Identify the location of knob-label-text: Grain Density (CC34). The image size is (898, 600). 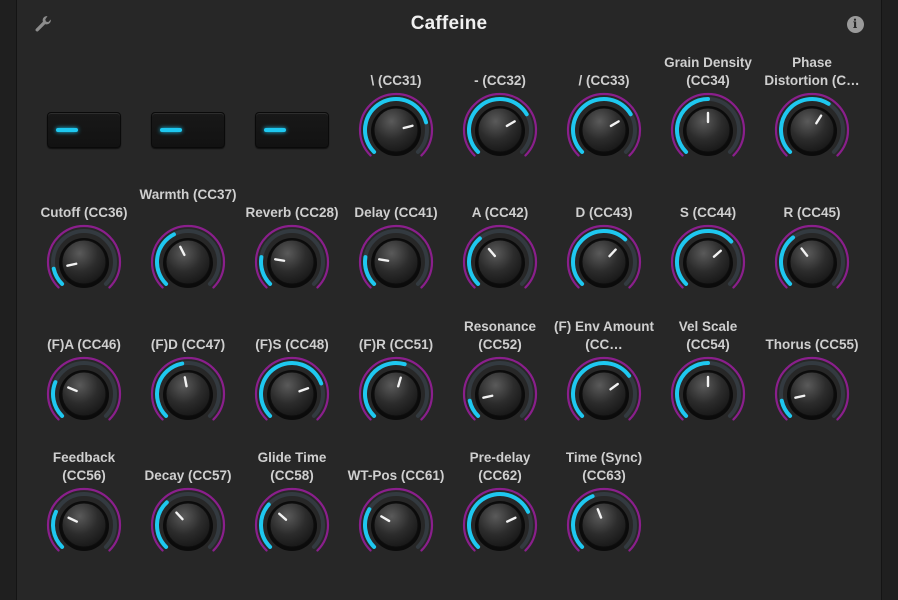
(708, 71).